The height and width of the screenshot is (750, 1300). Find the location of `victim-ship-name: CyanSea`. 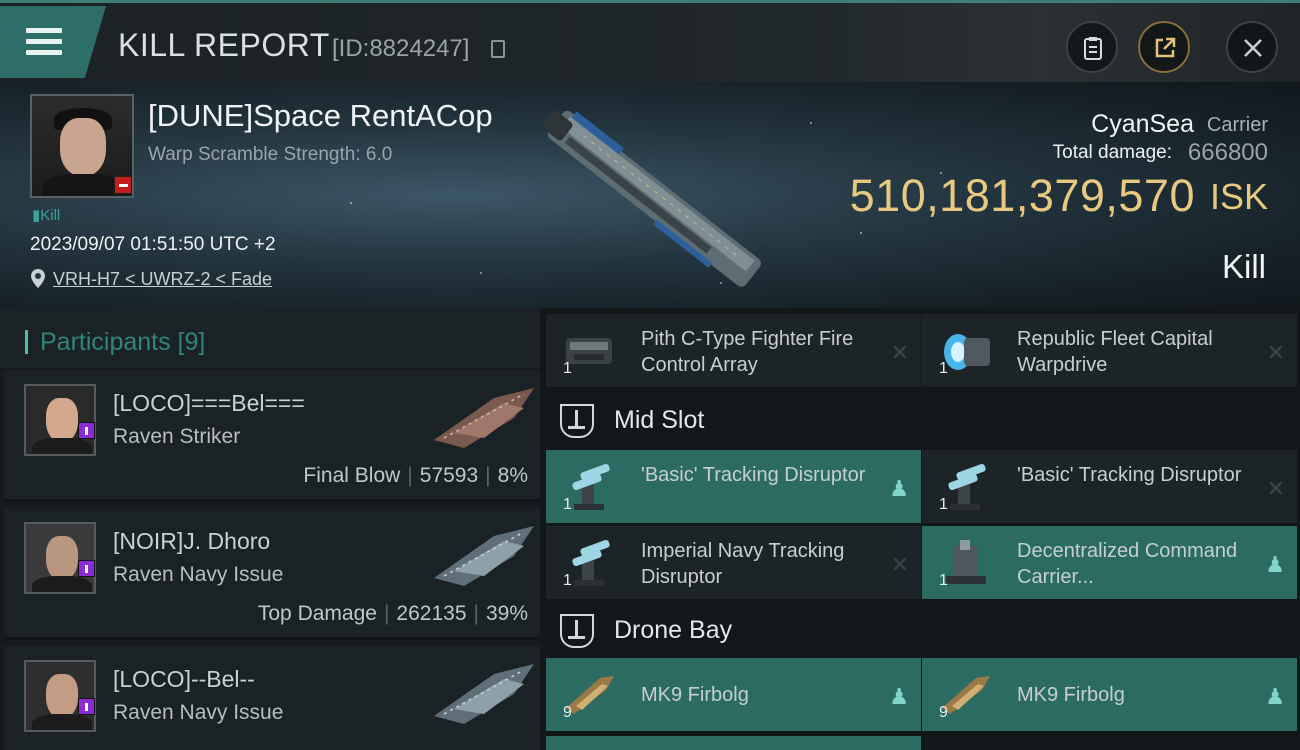

victim-ship-name: CyanSea is located at coordinates (1142, 124).